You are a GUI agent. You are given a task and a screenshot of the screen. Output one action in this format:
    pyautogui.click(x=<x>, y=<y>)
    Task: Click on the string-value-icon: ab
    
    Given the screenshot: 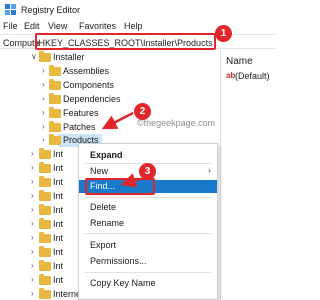 What is the action you would take?
    pyautogui.click(x=231, y=75)
    